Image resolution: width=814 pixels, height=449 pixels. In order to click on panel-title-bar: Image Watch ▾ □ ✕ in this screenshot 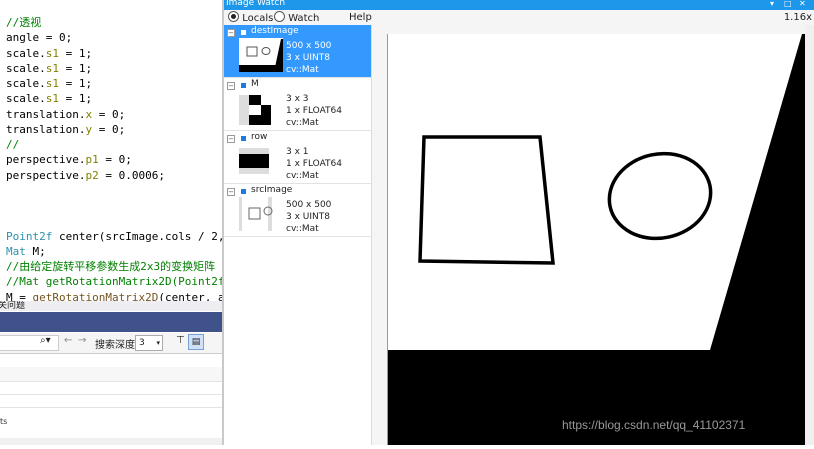, I will do `click(519, 5)`.